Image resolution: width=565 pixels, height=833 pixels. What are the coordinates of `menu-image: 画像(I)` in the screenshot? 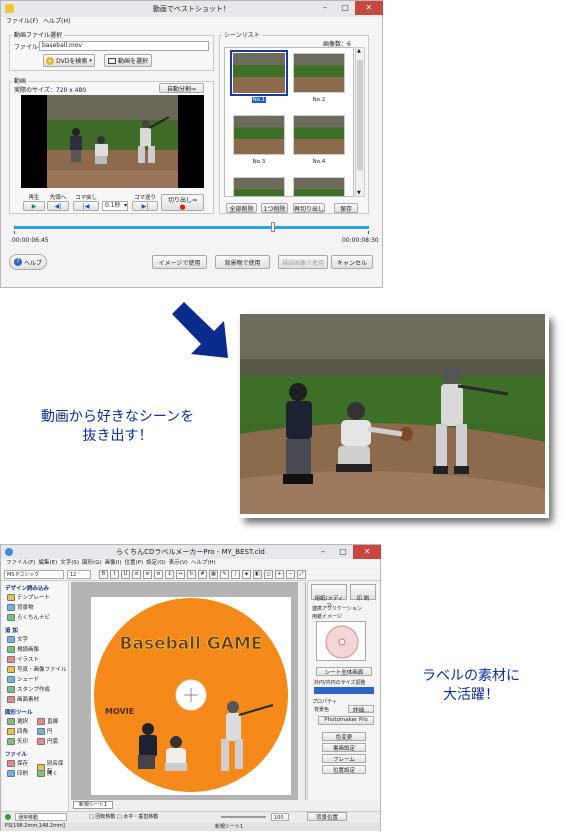 It's located at (113, 563).